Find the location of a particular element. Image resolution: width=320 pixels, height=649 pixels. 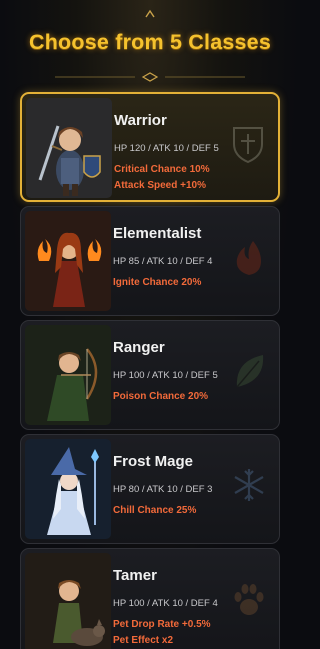

warrior-portrait is located at coordinates (69, 148).